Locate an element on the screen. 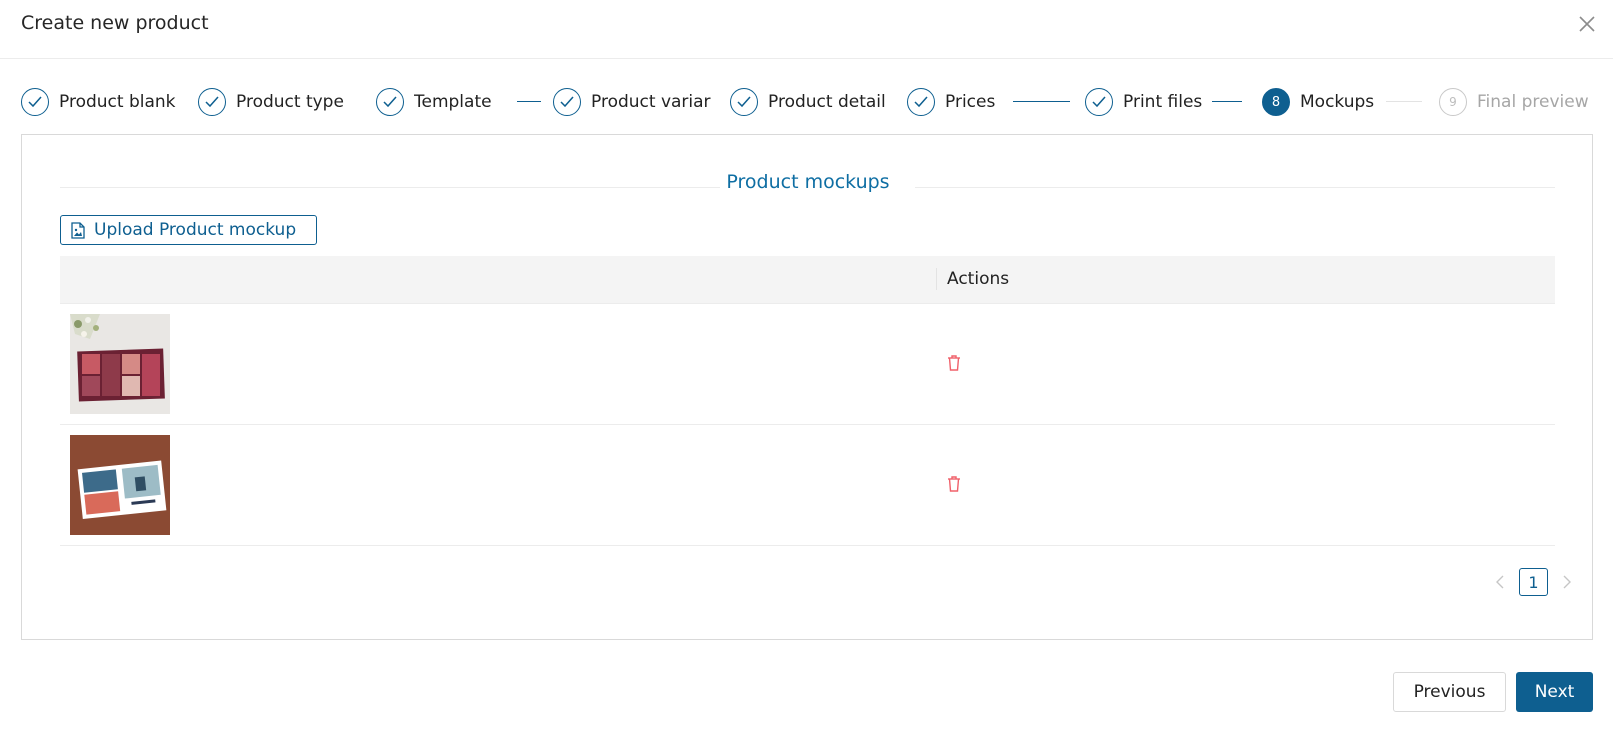 This screenshot has width=1613, height=729. step-label: Product blank is located at coordinates (117, 102).